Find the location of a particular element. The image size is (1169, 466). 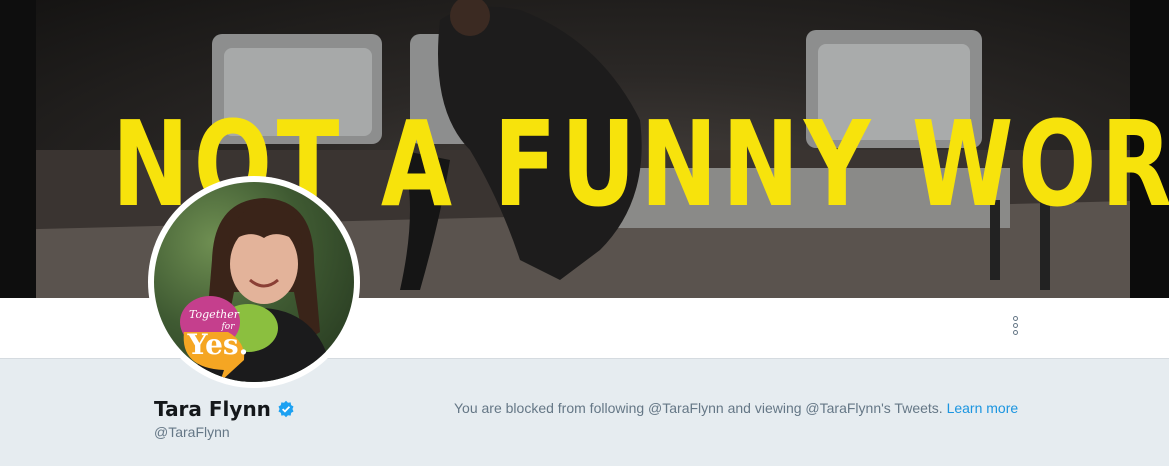

learn-more-link: Learn more is located at coordinates (983, 408).